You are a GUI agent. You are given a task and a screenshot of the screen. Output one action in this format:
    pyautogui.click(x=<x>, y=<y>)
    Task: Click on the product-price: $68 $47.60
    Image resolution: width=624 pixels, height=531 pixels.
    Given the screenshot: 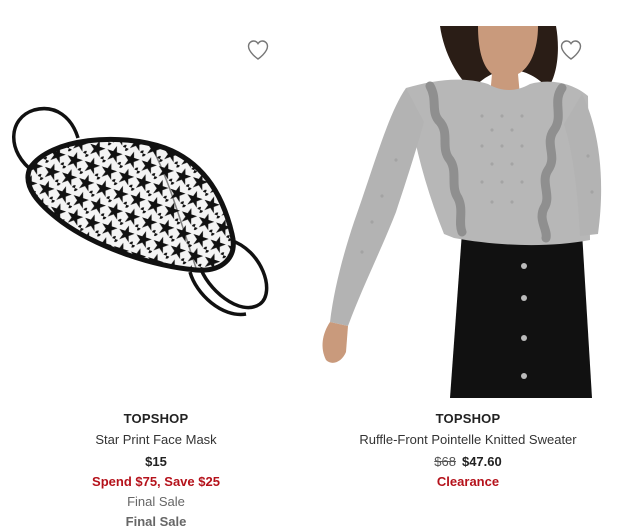 What is the action you would take?
    pyautogui.click(x=468, y=462)
    